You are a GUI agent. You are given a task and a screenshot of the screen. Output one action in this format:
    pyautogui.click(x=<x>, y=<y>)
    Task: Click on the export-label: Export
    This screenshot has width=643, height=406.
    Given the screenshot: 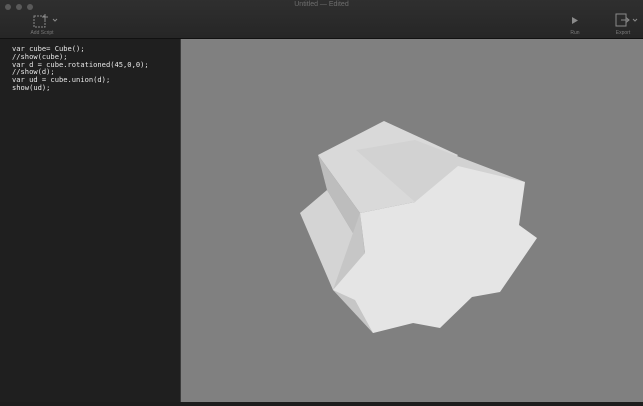 What is the action you would take?
    pyautogui.click(x=623, y=33)
    